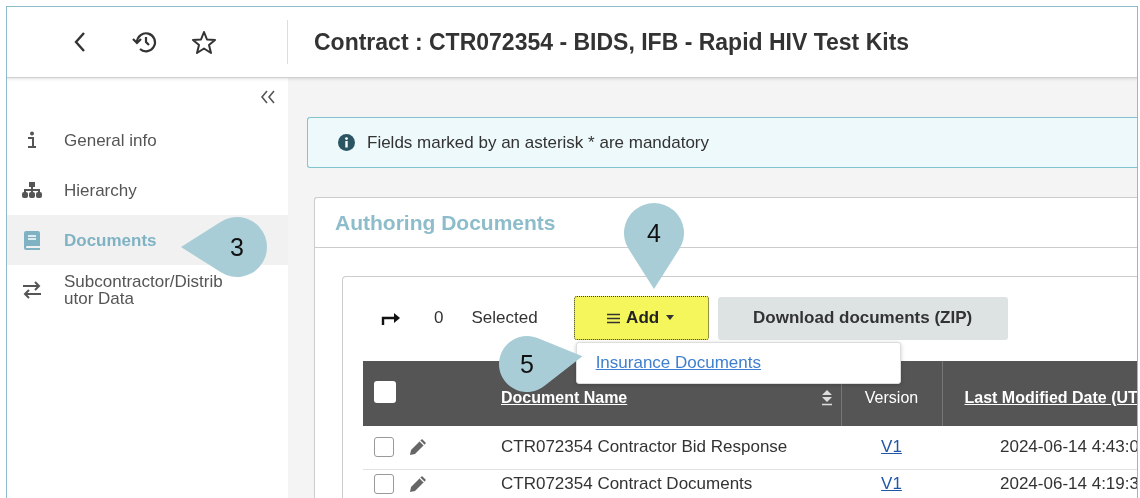  I want to click on add-button: Add, so click(641, 318).